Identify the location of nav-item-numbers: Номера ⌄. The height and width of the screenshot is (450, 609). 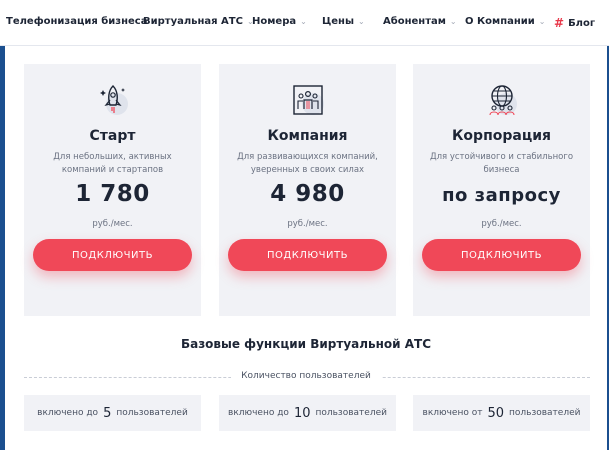
(279, 21).